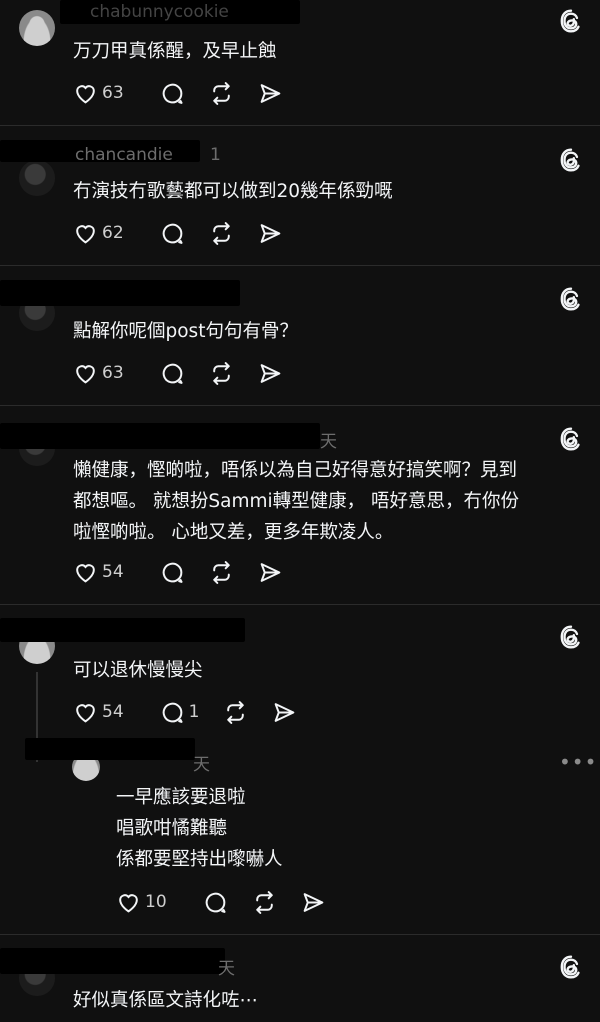 Image resolution: width=600 pixels, height=1022 pixels. I want to click on reply-text-line-2: 唱歌咁憰難聽, so click(172, 828).